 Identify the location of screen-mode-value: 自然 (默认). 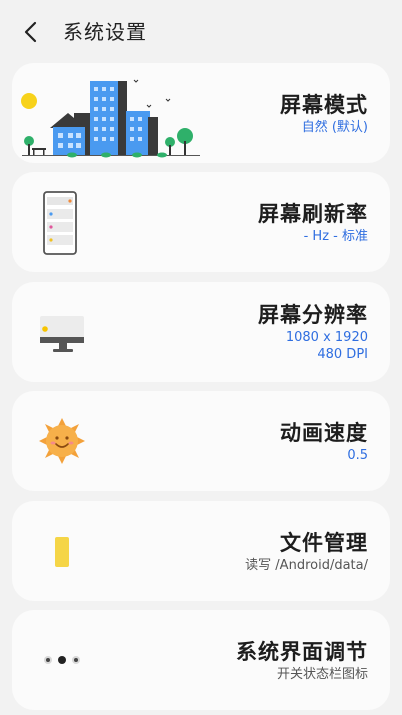
(334, 127).